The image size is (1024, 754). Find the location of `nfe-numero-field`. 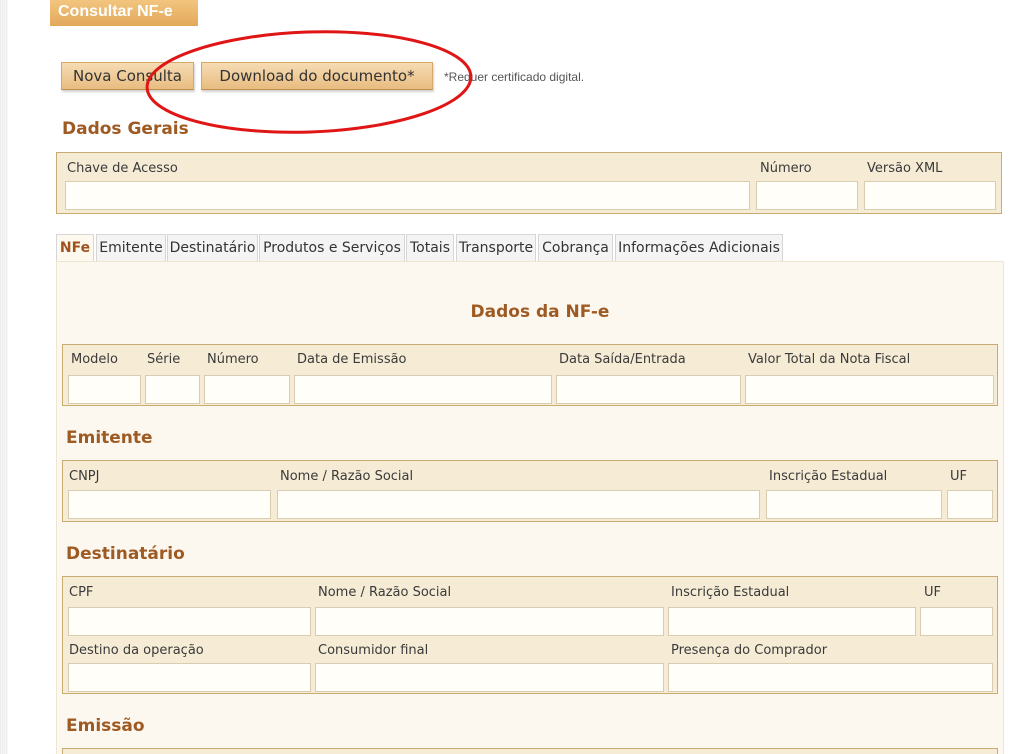

nfe-numero-field is located at coordinates (247, 389).